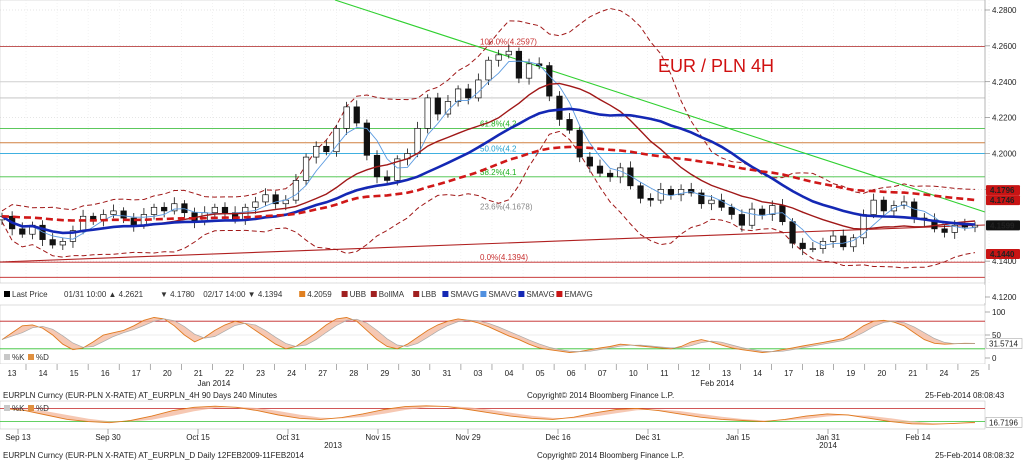  What do you see at coordinates (493, 334) in the screenshot?
I see `stochastic-panel: %K %D` at bounding box center [493, 334].